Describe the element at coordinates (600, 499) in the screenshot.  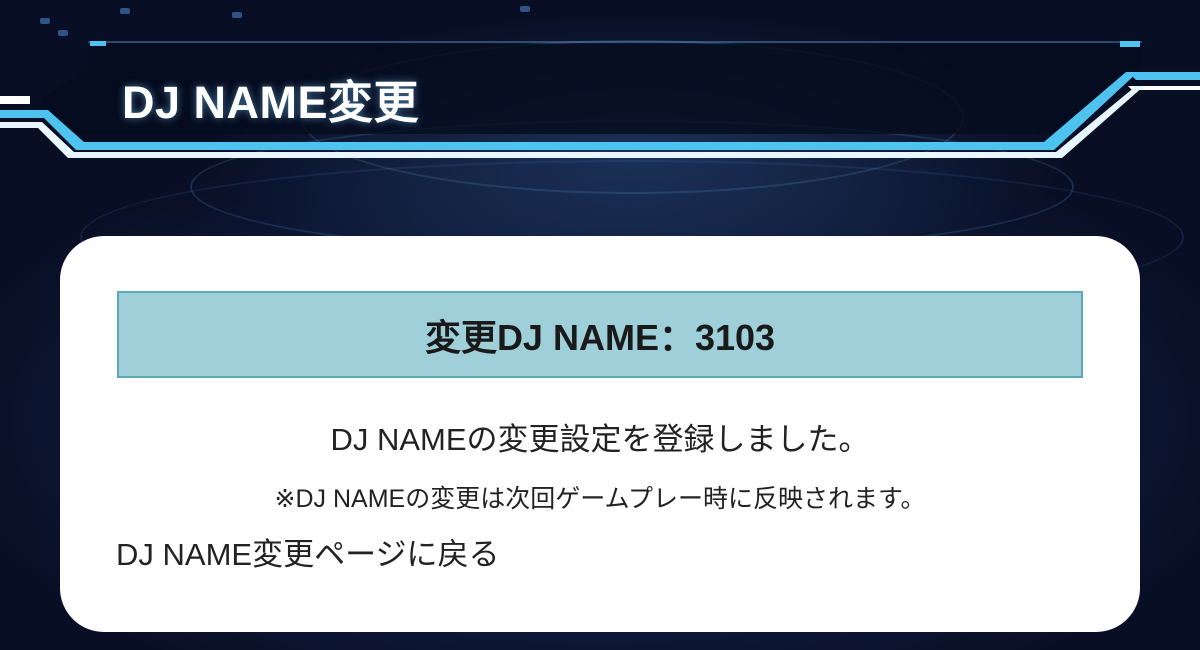
I see `note-message: ※DJ NAMEの変更は次回ゲームプレー時に反映されます。` at that location.